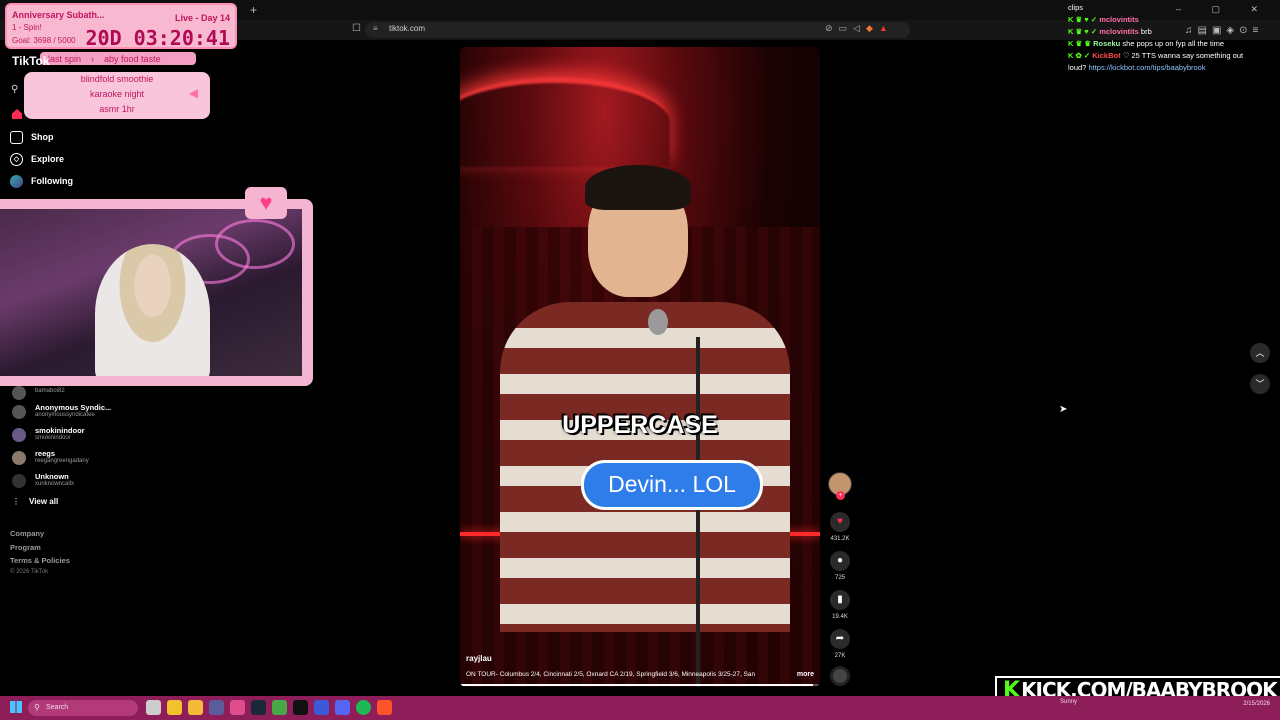 Image resolution: width=1280 pixels, height=720 pixels. Describe the element at coordinates (27, 533) in the screenshot. I see `footer-company-link: Company` at that location.